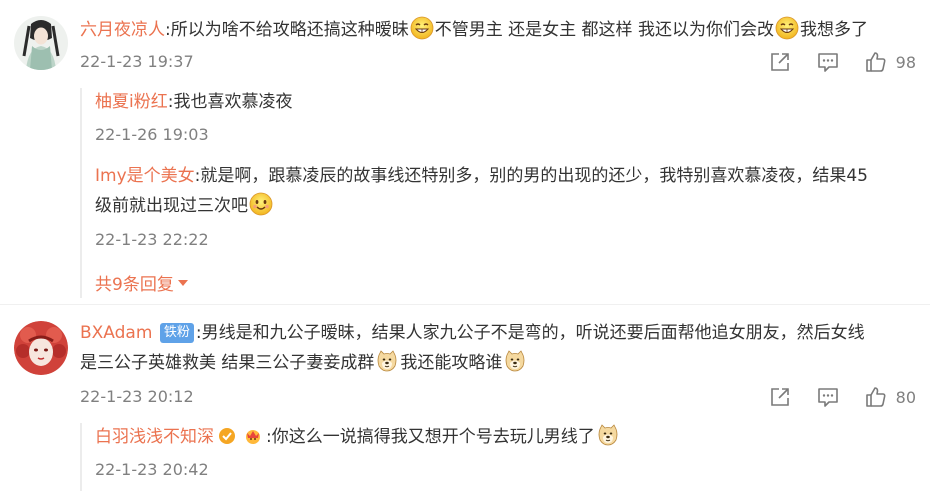 This screenshot has width=930, height=491. I want to click on comment-actions: 80, so click(830, 397).